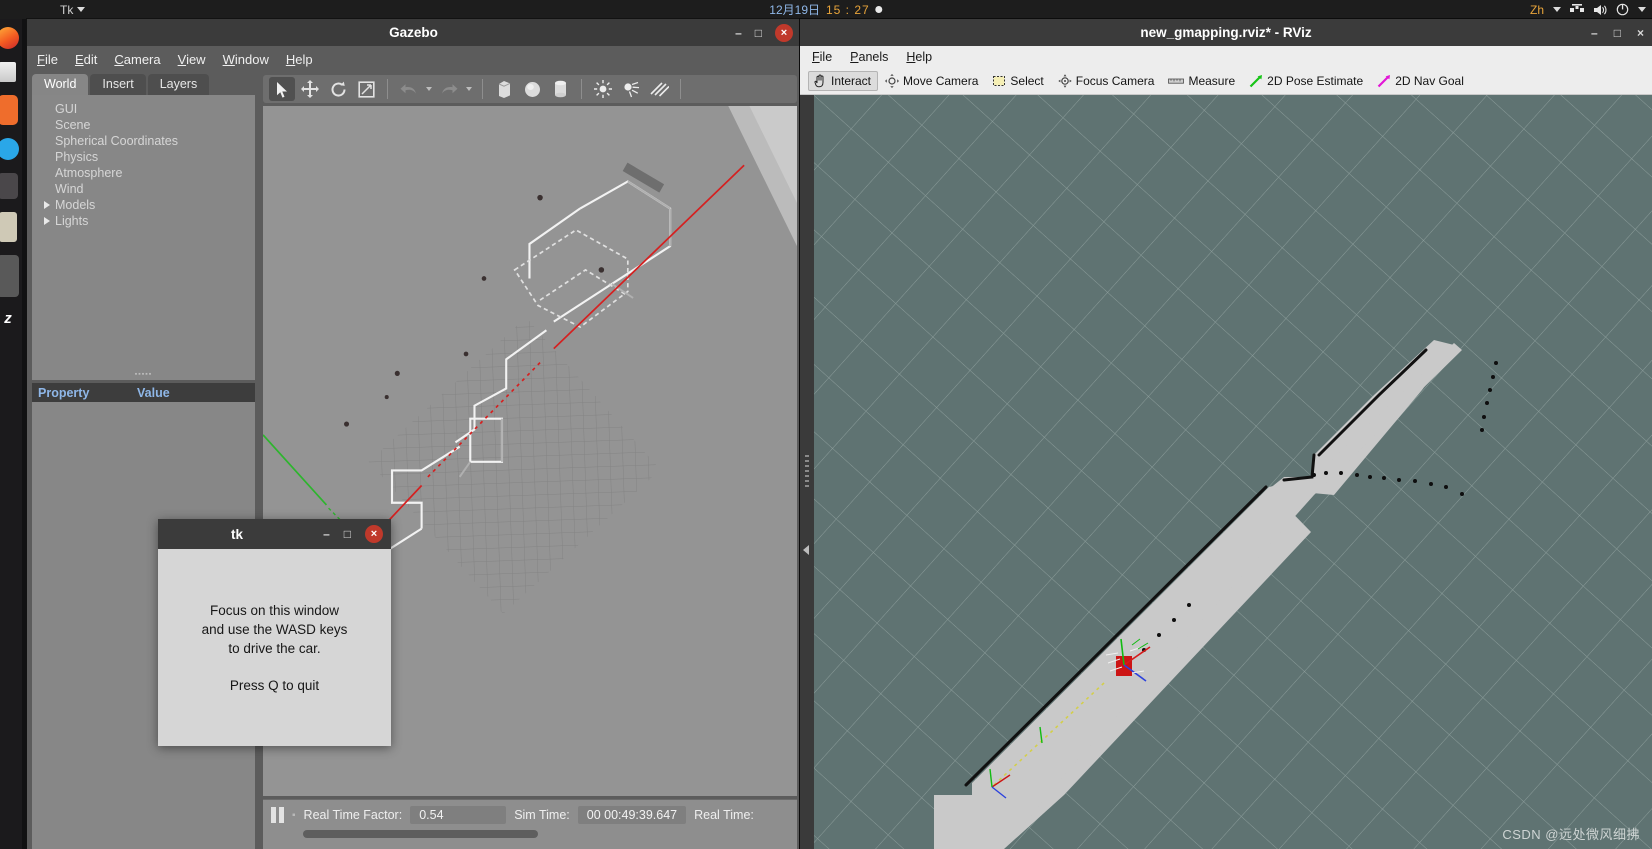 The width and height of the screenshot is (1652, 849). I want to click on rviz-toolbar: Interact Move Camera Select Focus Camera, so click(1226, 81).